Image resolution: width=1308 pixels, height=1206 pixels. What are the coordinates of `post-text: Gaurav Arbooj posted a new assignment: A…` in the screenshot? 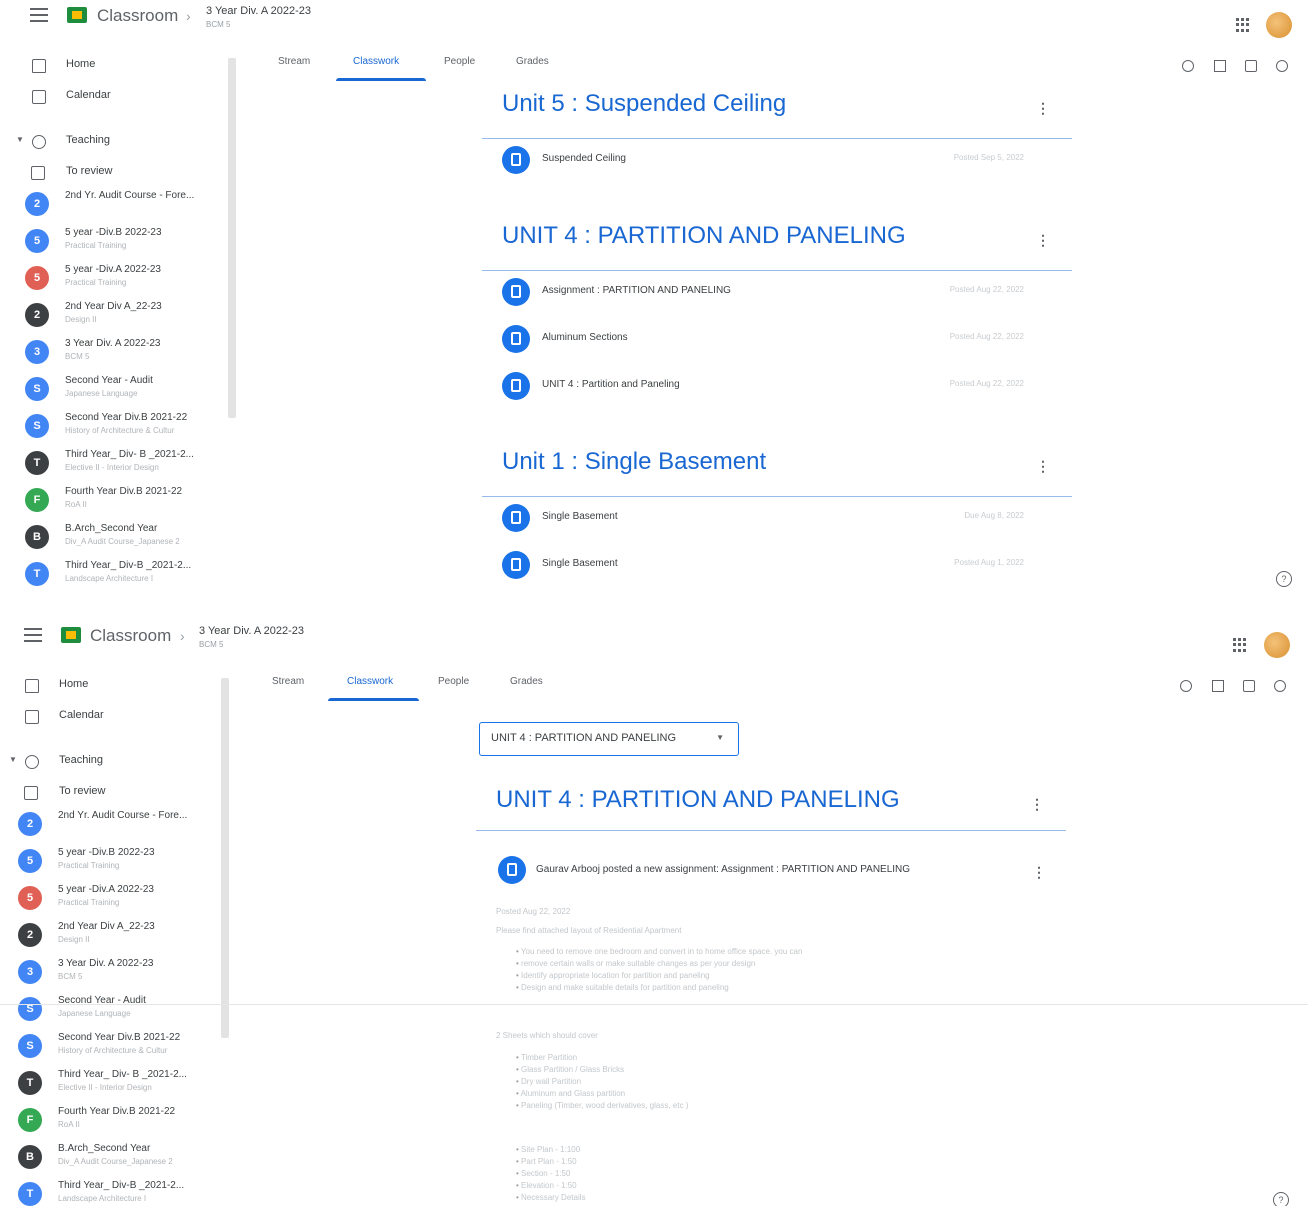 It's located at (723, 869).